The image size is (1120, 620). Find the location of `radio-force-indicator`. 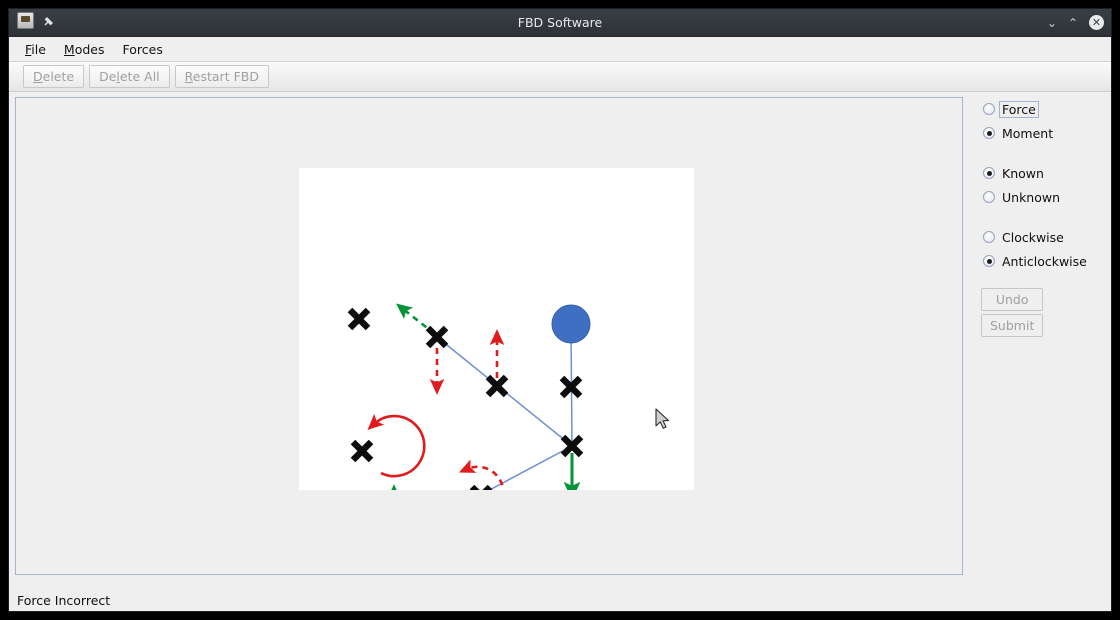

radio-force-indicator is located at coordinates (989, 109).